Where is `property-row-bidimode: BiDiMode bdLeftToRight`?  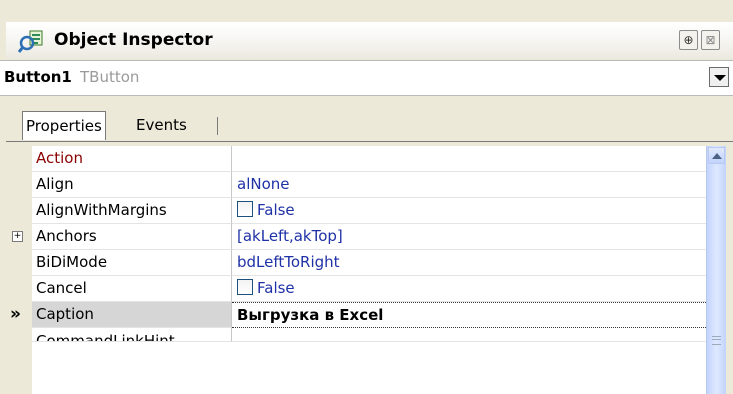 property-row-bidimode: BiDiMode bdLeftToRight is located at coordinates (369, 263).